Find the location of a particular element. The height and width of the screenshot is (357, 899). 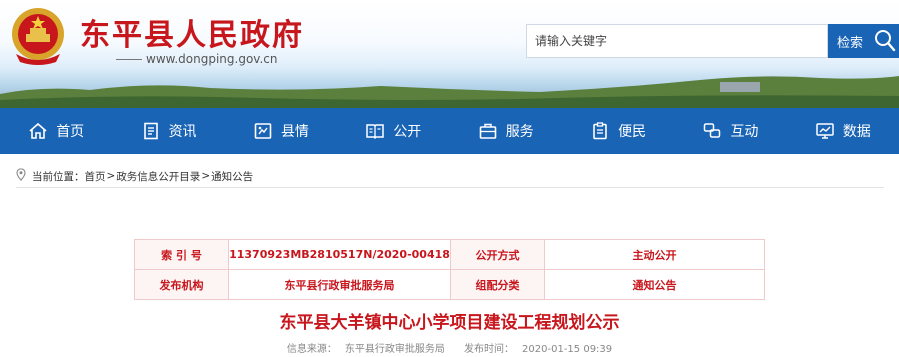

search-box is located at coordinates (677, 41).